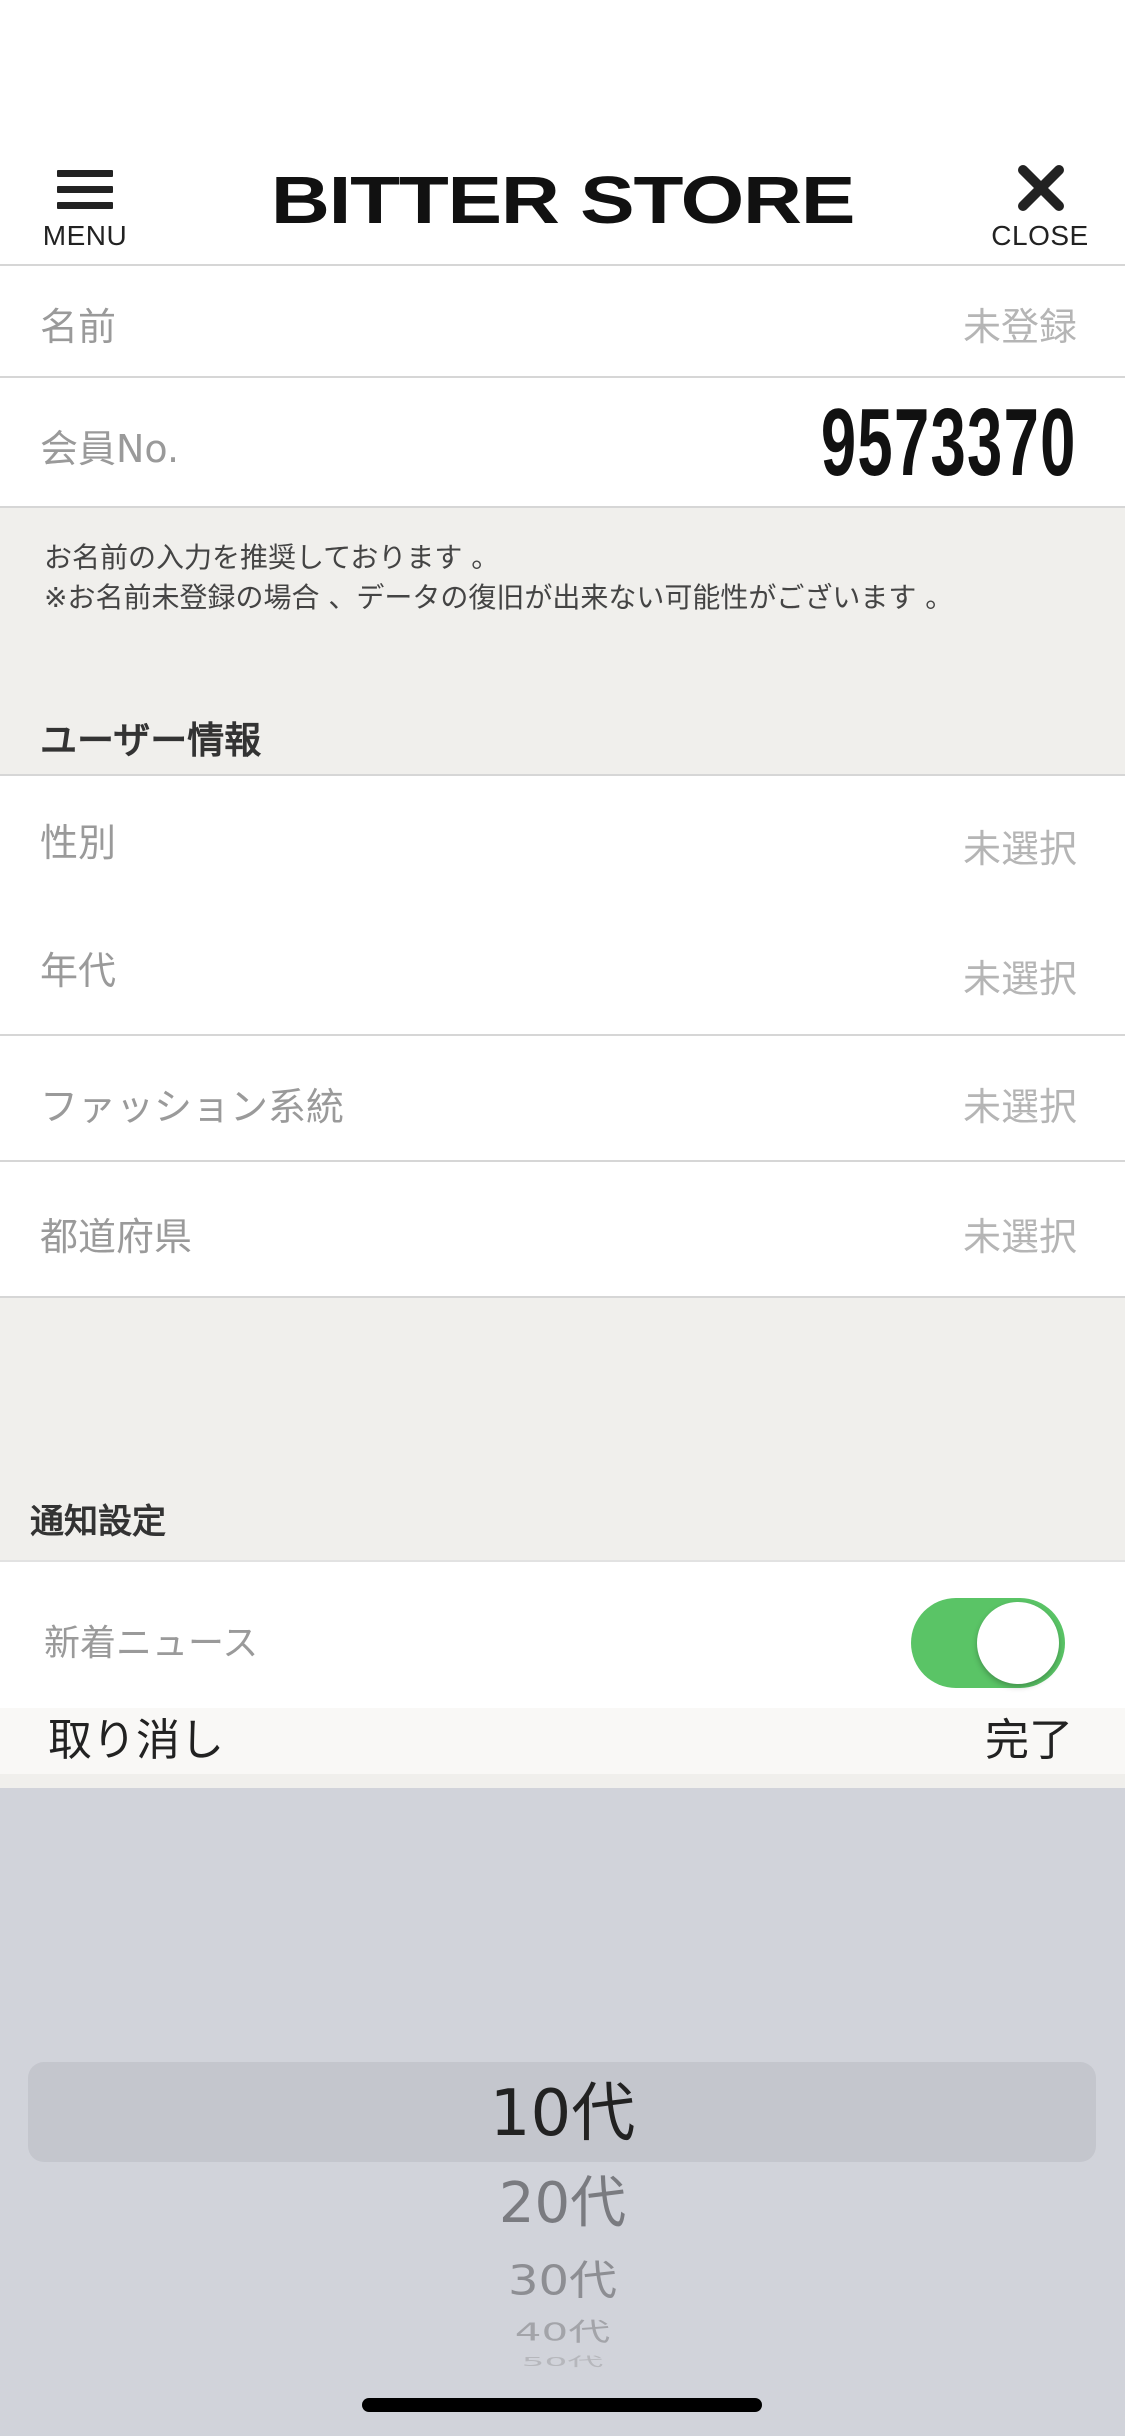  What do you see at coordinates (562, 2281) in the screenshot?
I see `picker-option: 30代` at bounding box center [562, 2281].